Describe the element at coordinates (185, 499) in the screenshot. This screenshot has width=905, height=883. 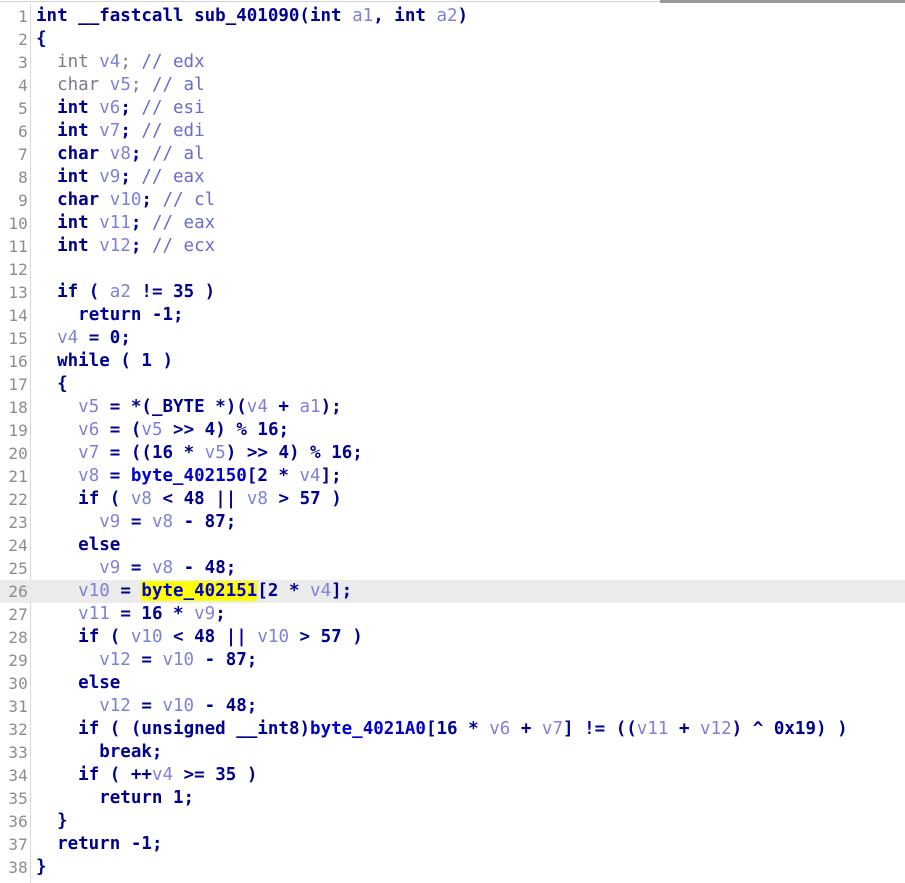
I see `code-text: if ( v8 < 48 || v8 > 57 )` at that location.